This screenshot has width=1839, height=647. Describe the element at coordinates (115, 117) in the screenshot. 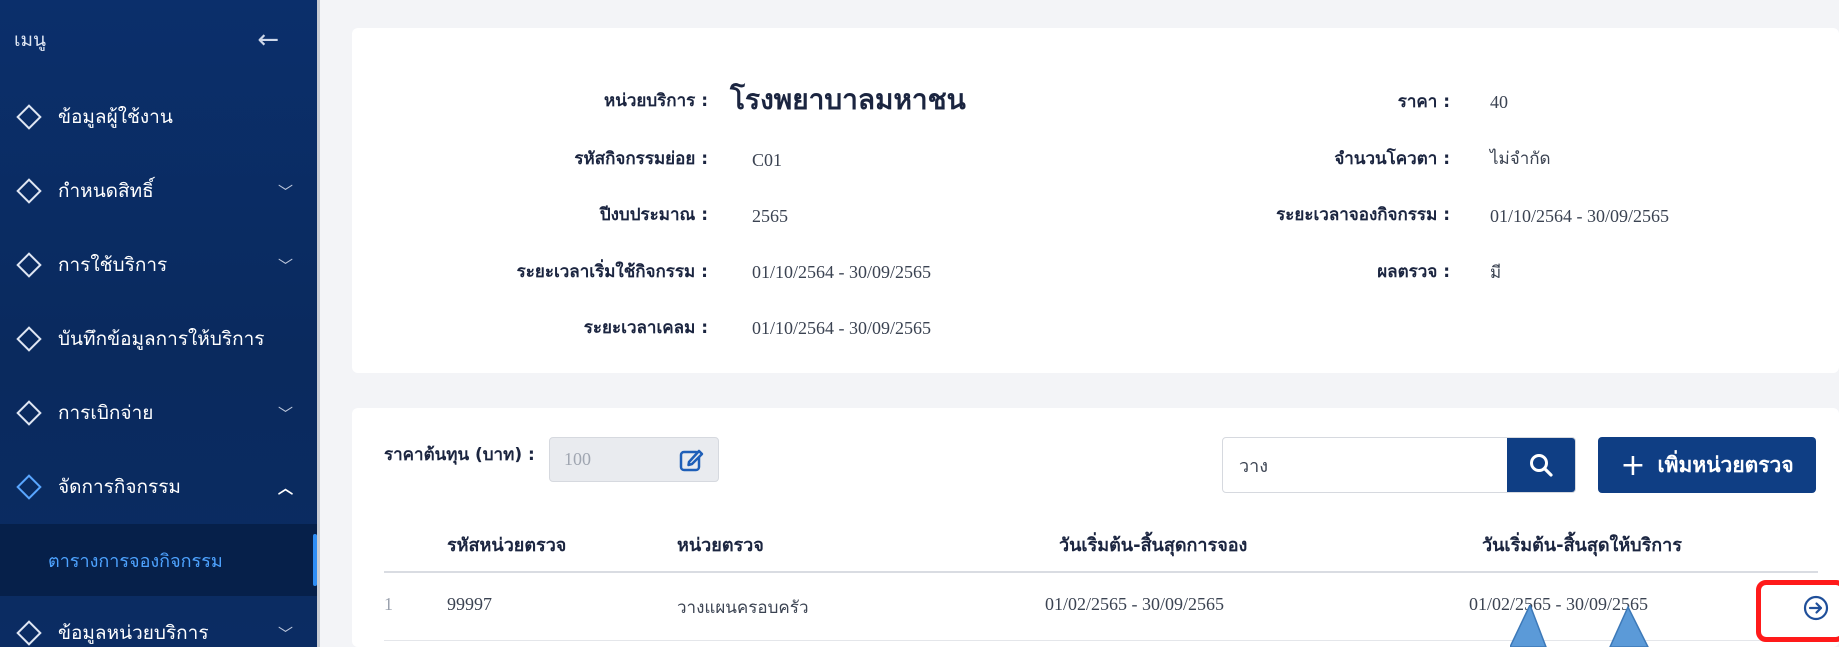

I see `sidebar-item-label: ข้อมูลผู้ใช้งาน` at that location.